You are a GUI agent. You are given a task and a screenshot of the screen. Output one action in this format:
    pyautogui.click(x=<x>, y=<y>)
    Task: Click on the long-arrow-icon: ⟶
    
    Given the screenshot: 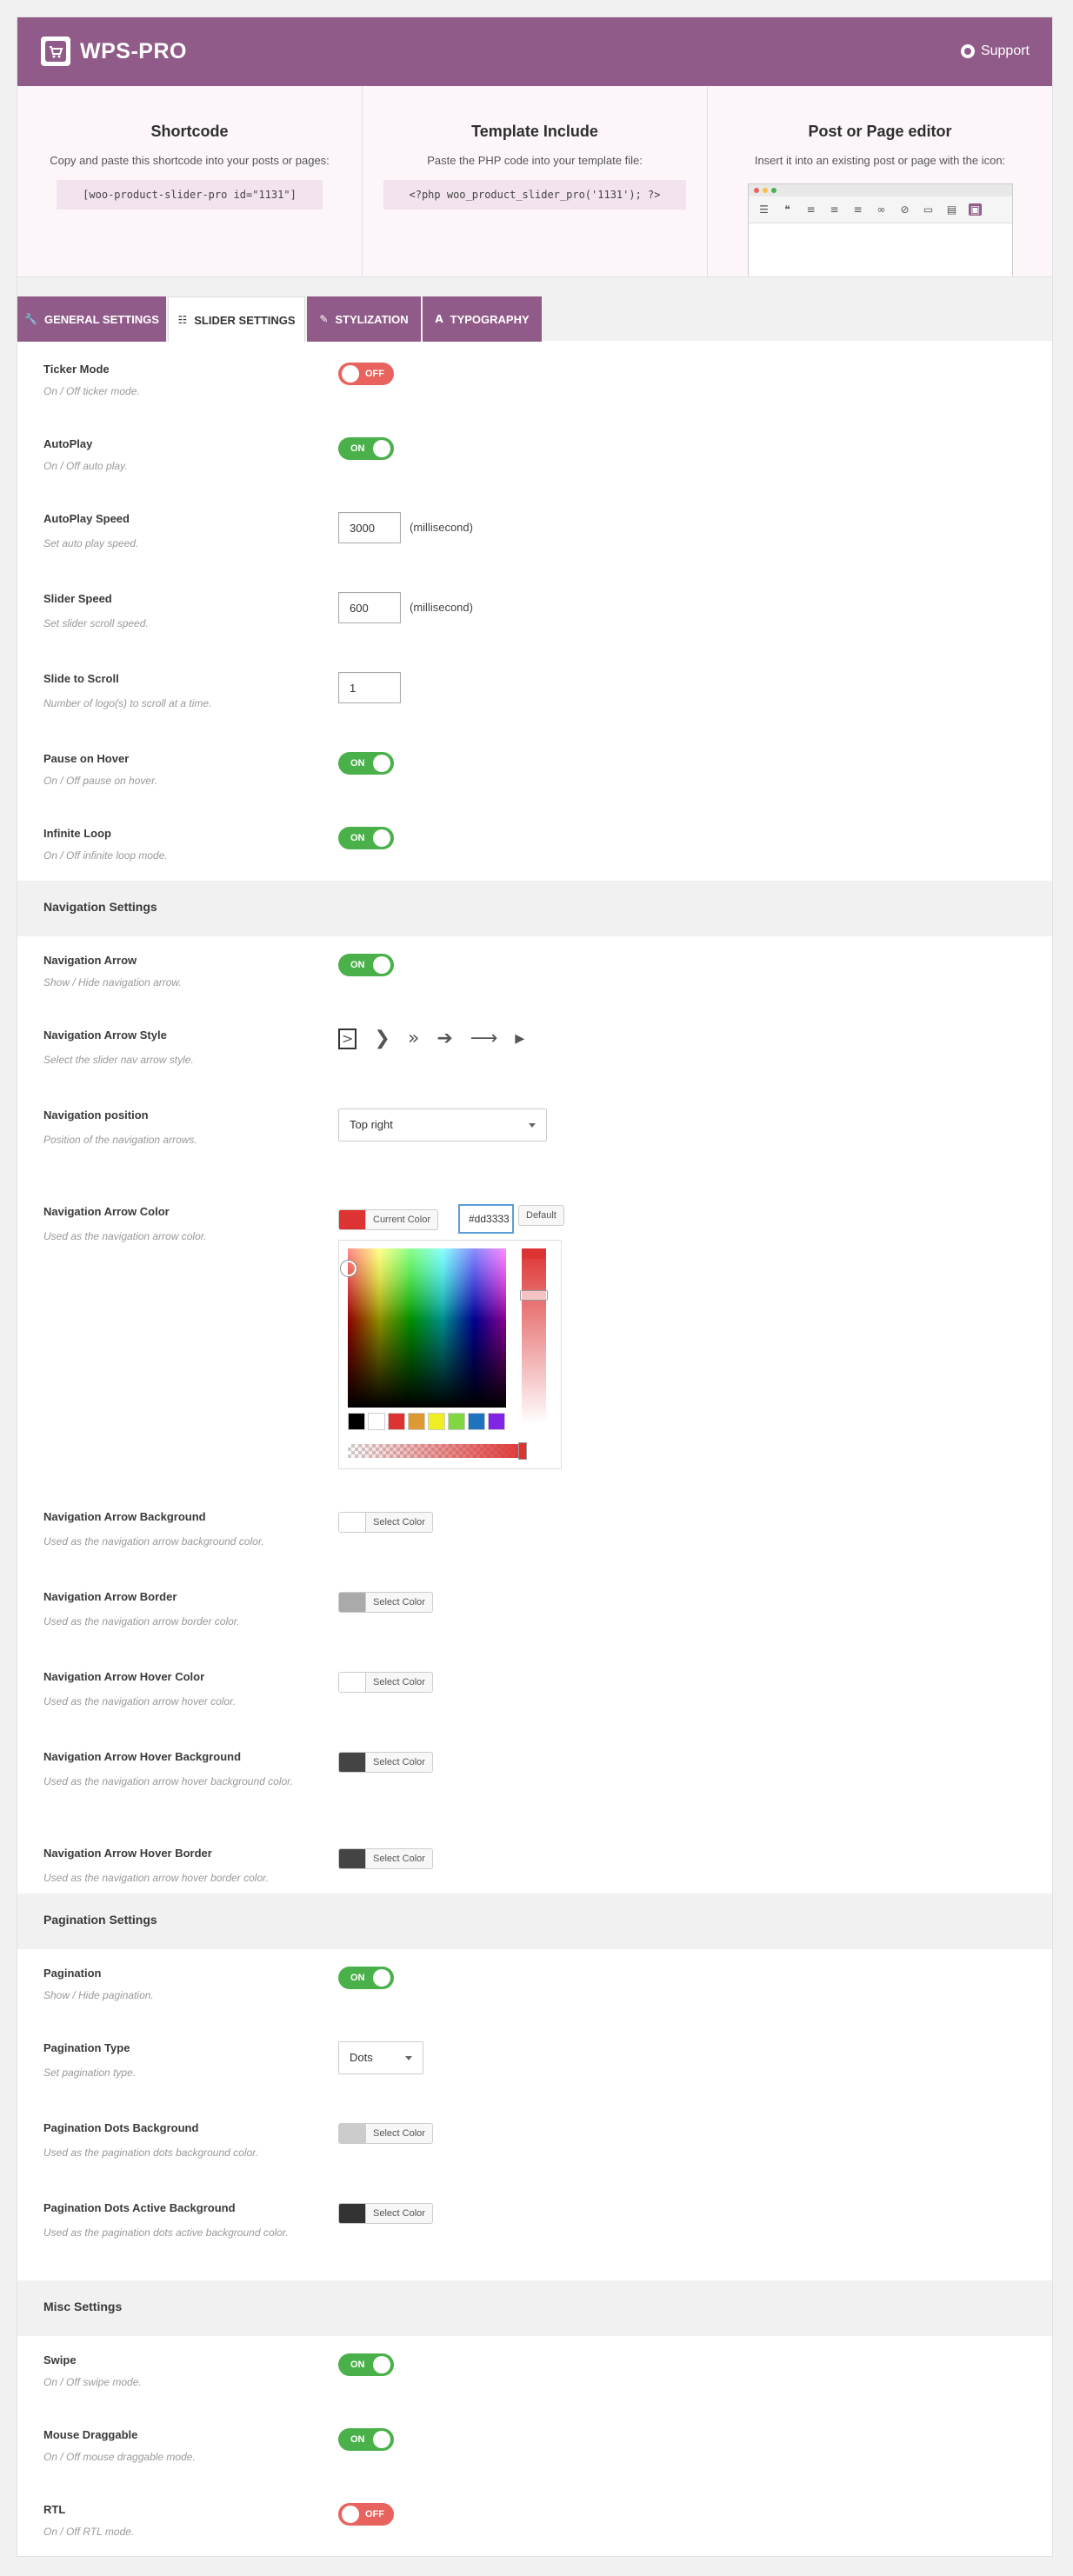 What is the action you would take?
    pyautogui.click(x=484, y=1038)
    